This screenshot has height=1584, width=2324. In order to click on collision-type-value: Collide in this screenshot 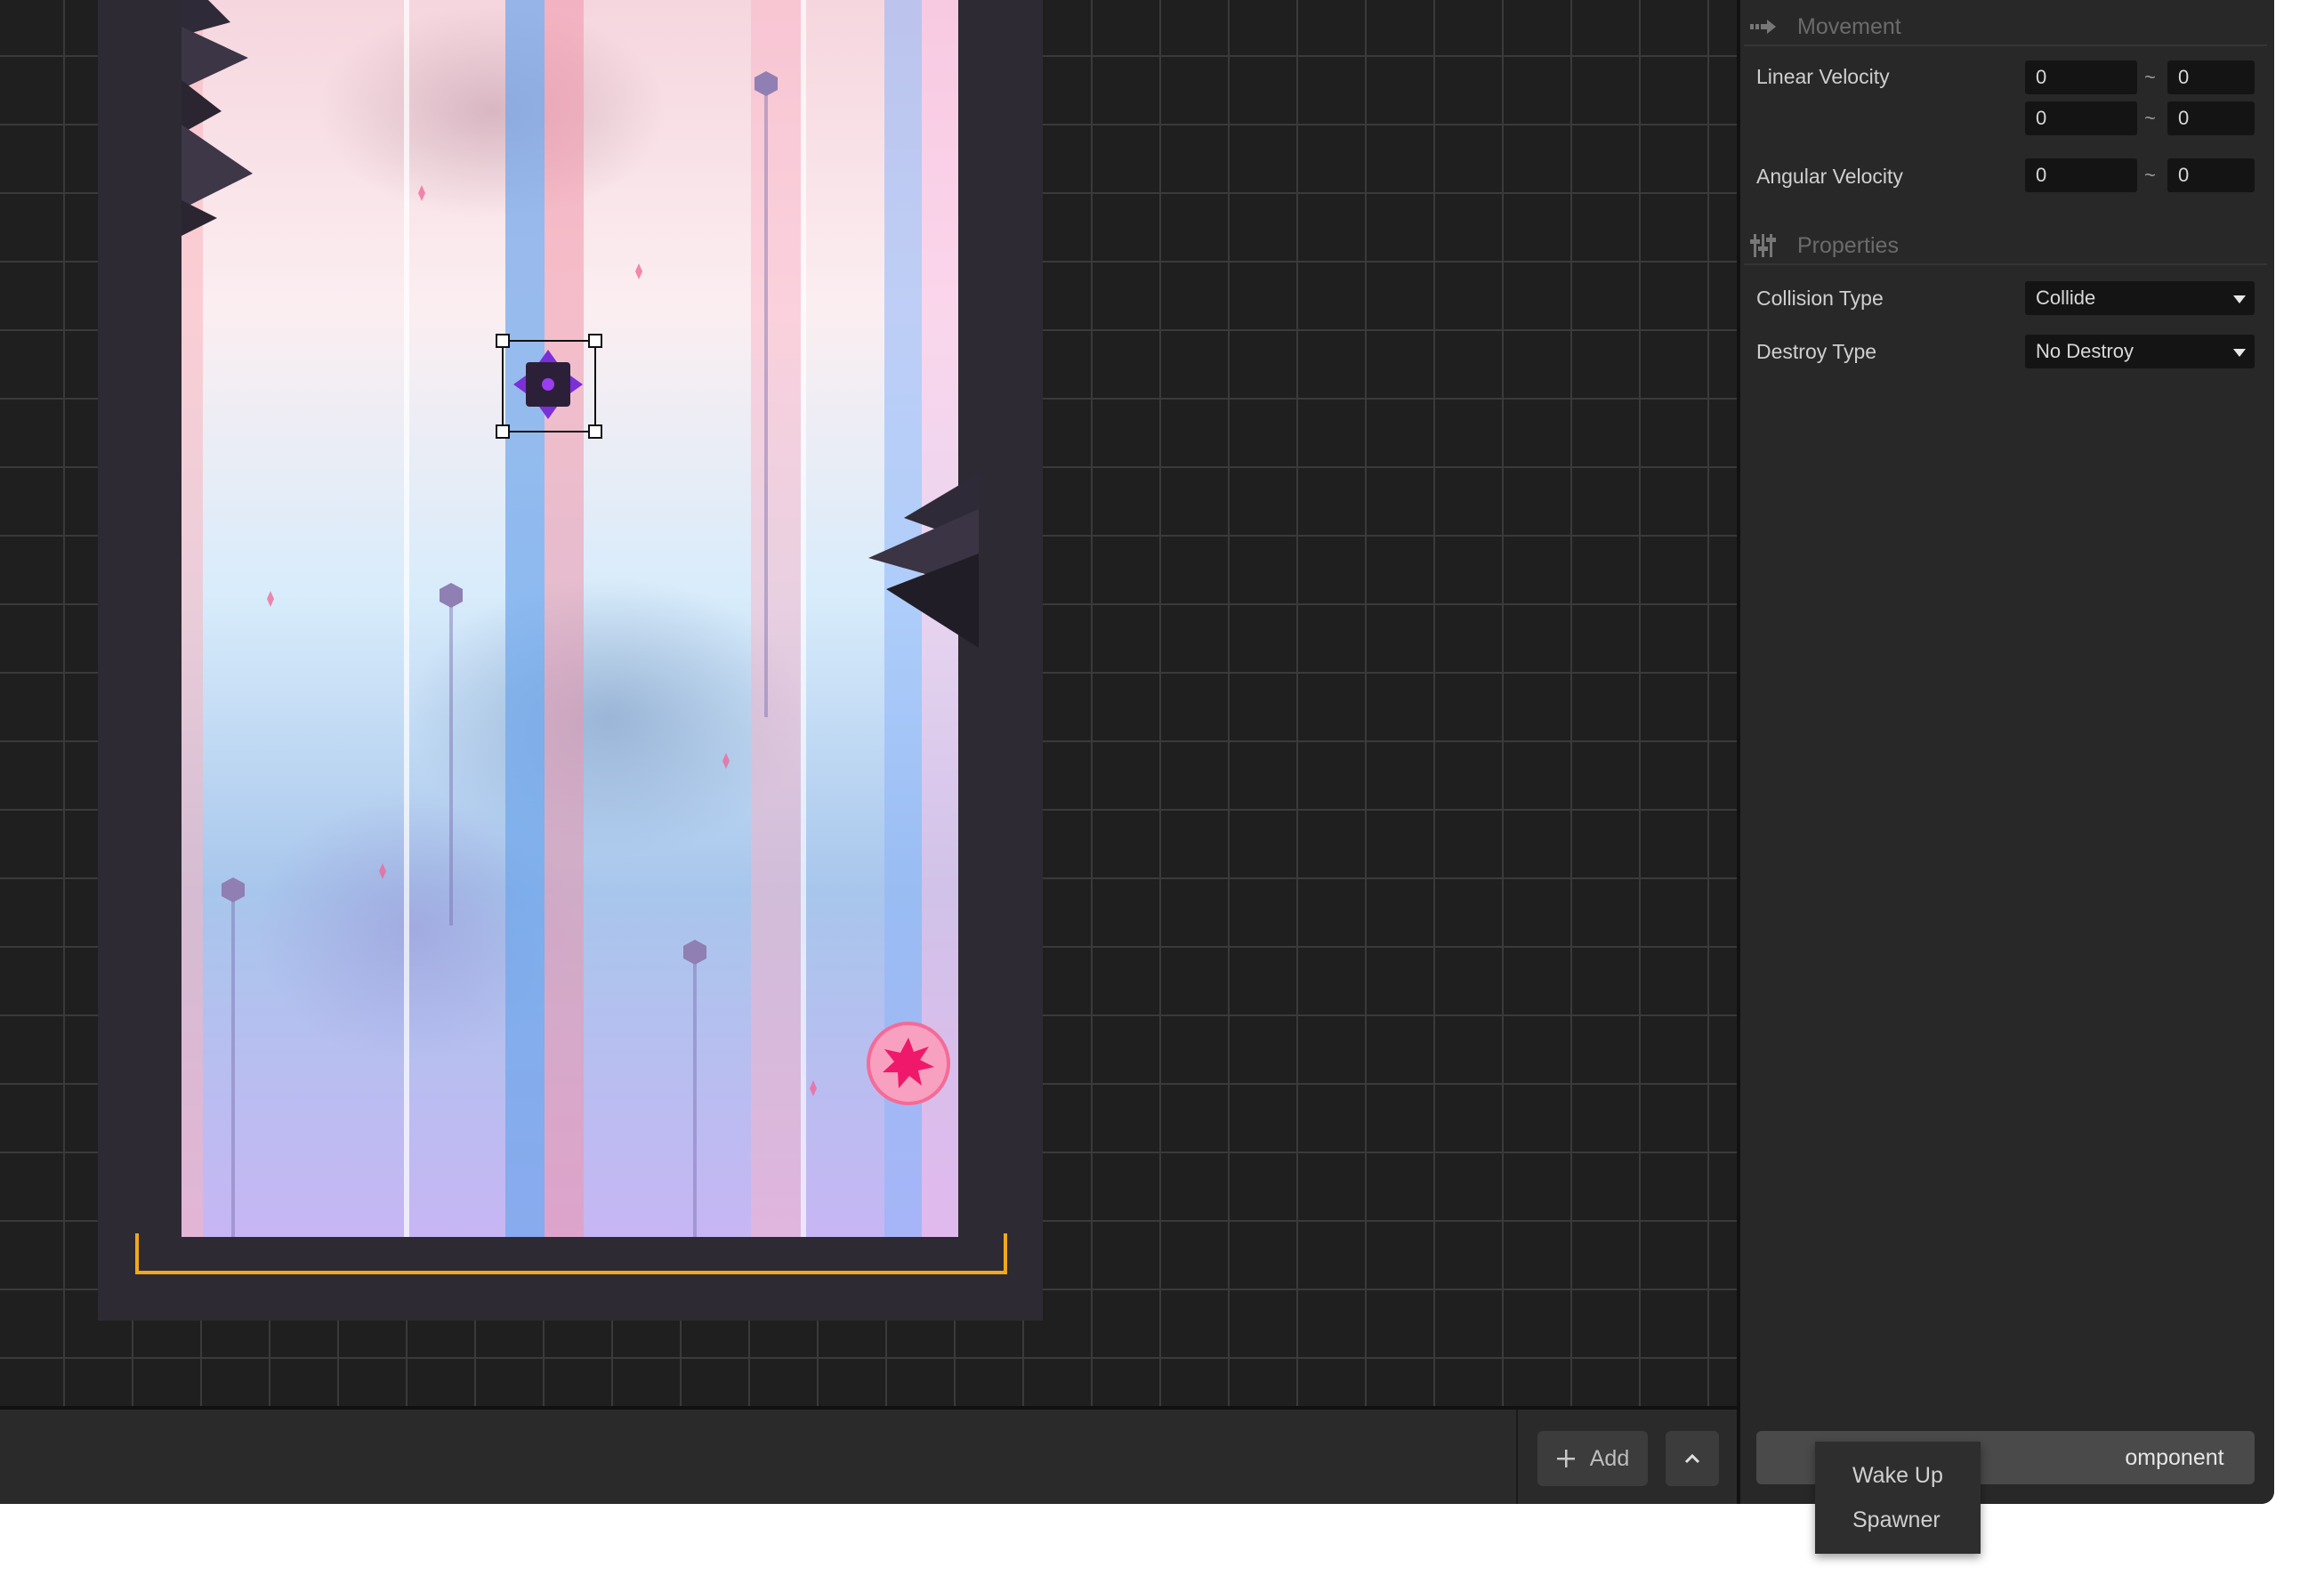, I will do `click(2066, 298)`.